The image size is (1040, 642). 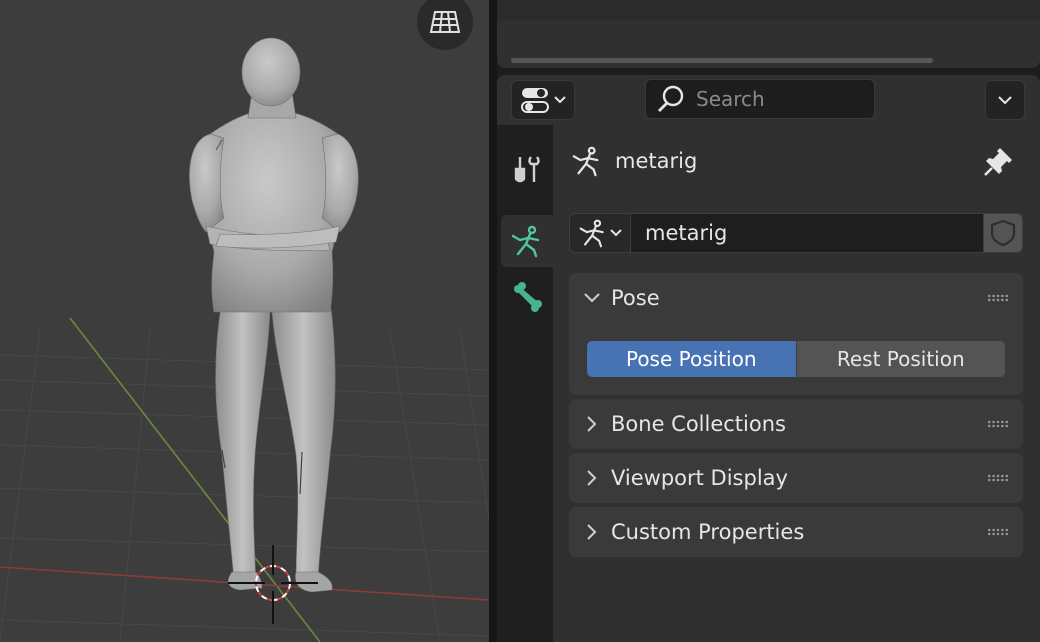 What do you see at coordinates (635, 298) in the screenshot?
I see `panel-pose-title: Pose` at bounding box center [635, 298].